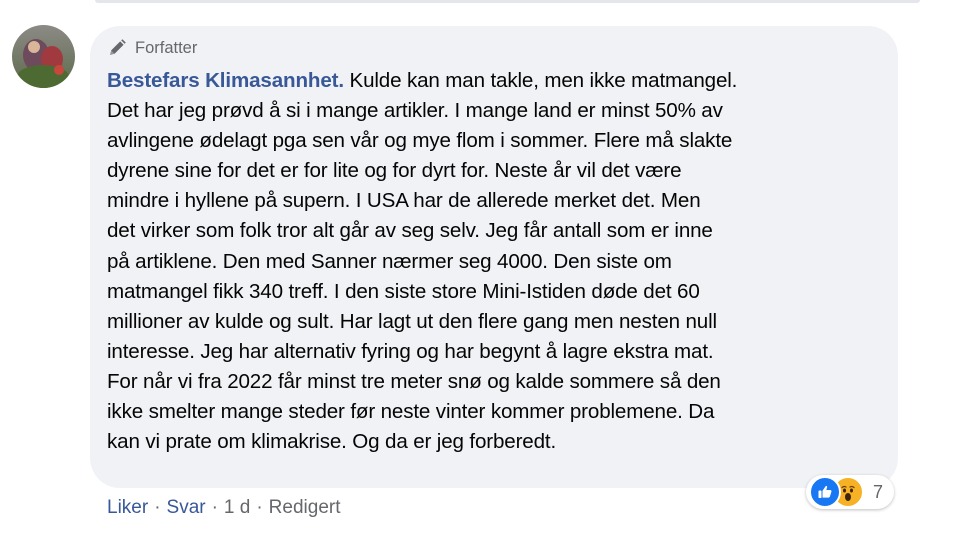 Image resolution: width=960 pixels, height=542 pixels. What do you see at coordinates (225, 80) in the screenshot?
I see `author-name-link: Bestefars Klimasannhet.` at bounding box center [225, 80].